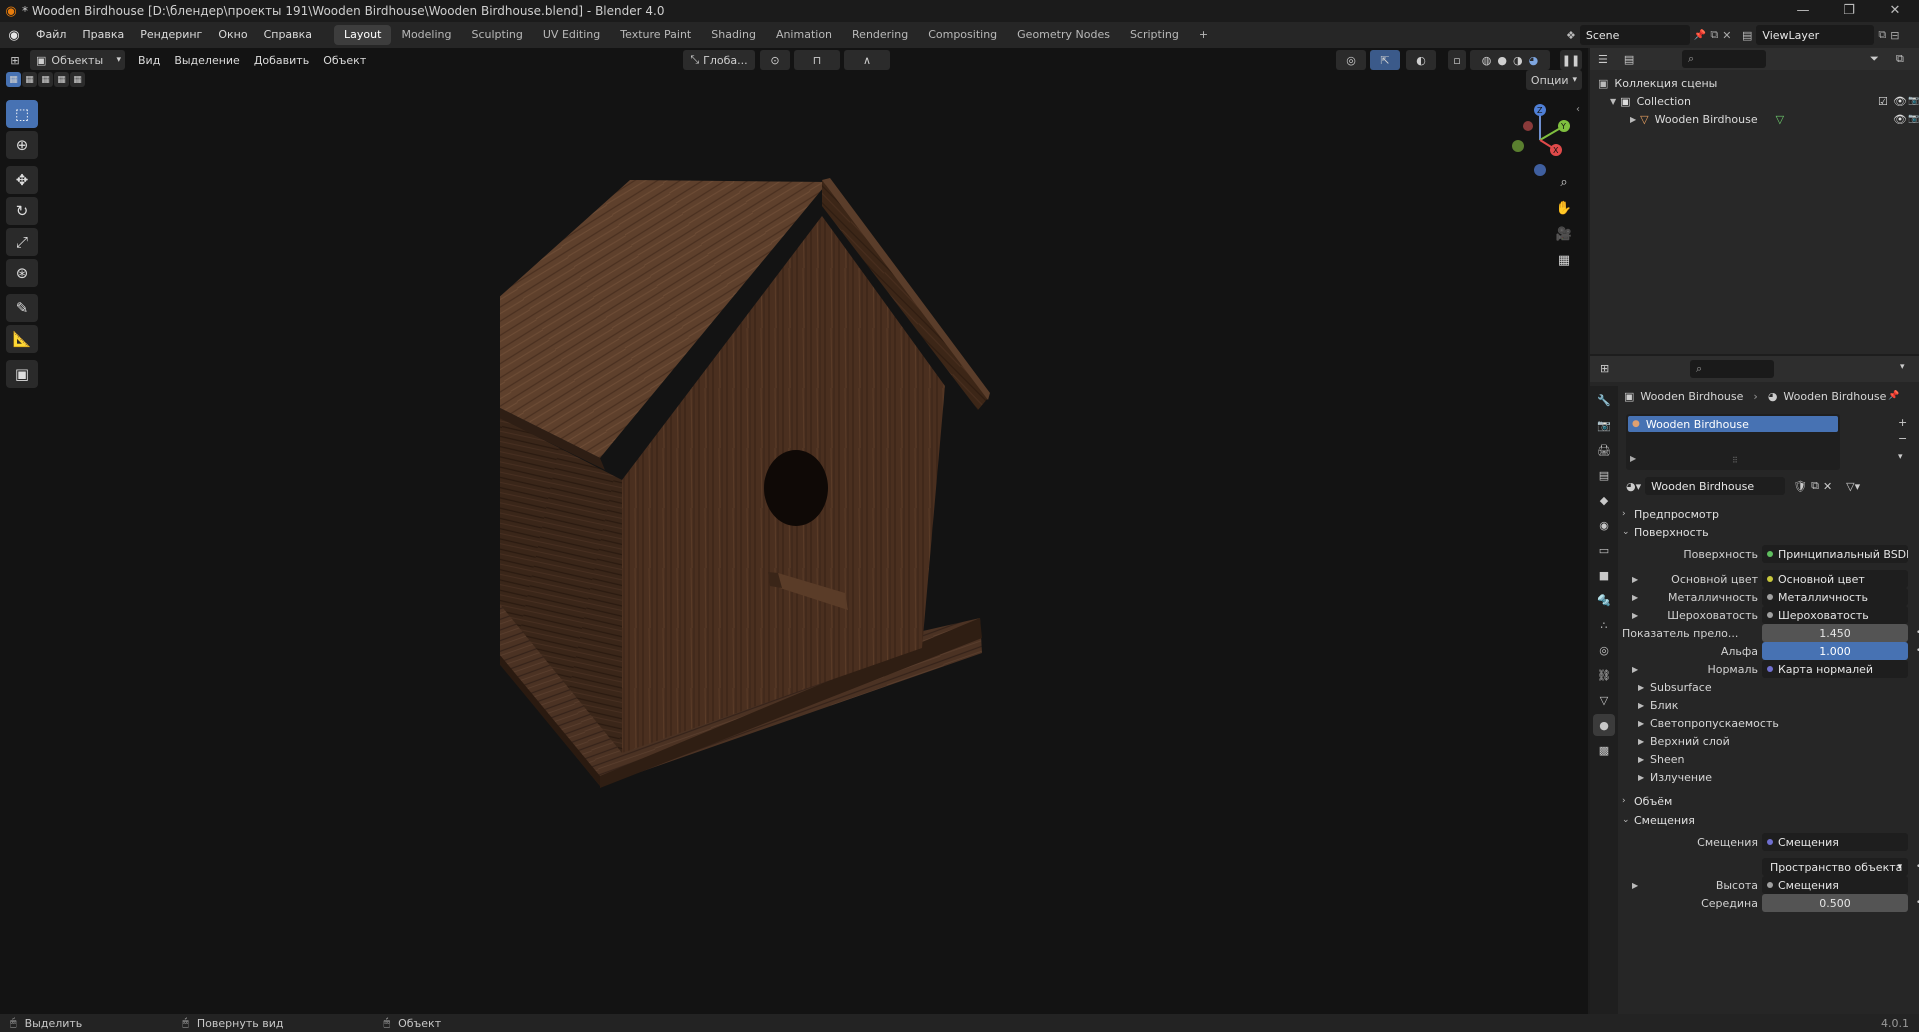 The image size is (1919, 1032). I want to click on collection-tab-icon: ▭, so click(1604, 550).